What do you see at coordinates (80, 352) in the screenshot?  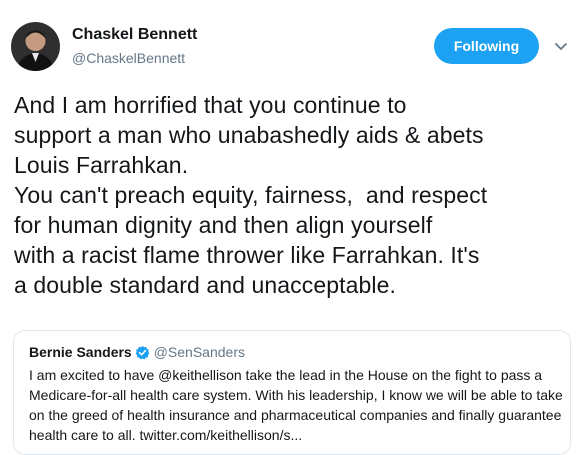 I see `quoted-author-name: Bernie Sanders` at bounding box center [80, 352].